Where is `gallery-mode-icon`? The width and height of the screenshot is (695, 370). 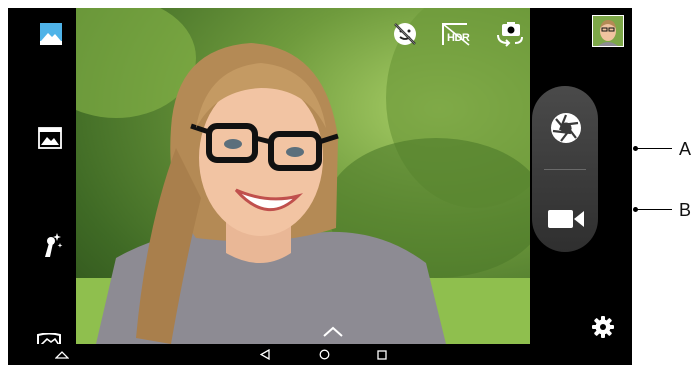
gallery-mode-icon is located at coordinates (51, 34).